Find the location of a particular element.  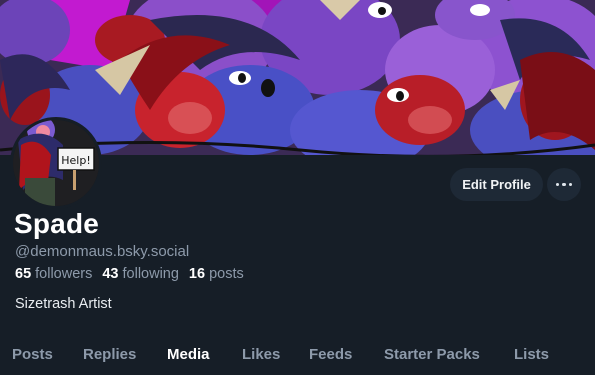

edit-profile-button: Edit Profile is located at coordinates (496, 184).